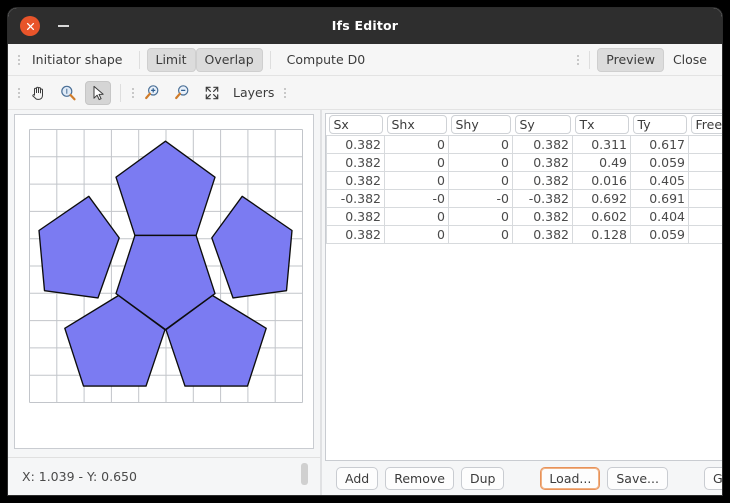 The width and height of the screenshot is (730, 503). I want to click on table-action-buttons: Add Remove Dup Load... Save... Grid, so click(522, 478).